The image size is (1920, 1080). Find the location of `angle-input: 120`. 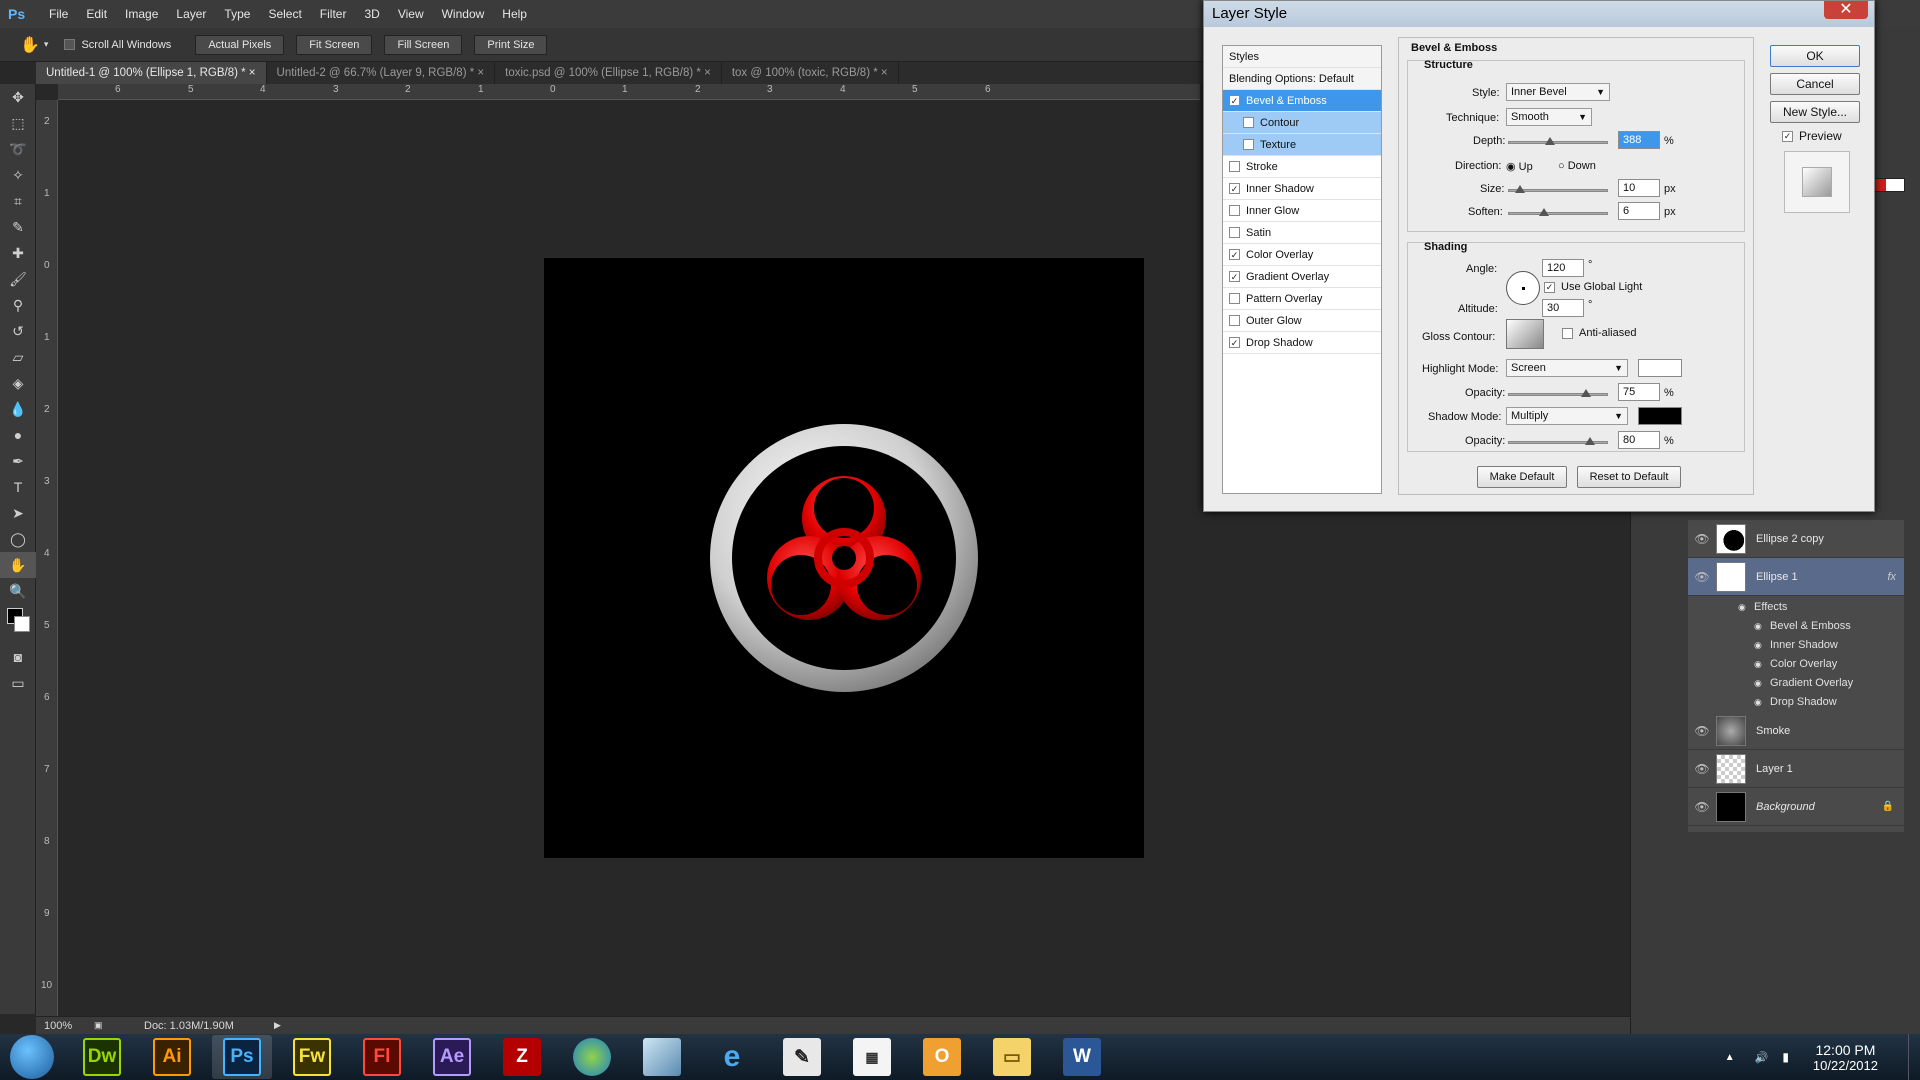

angle-input: 120 is located at coordinates (1563, 268).